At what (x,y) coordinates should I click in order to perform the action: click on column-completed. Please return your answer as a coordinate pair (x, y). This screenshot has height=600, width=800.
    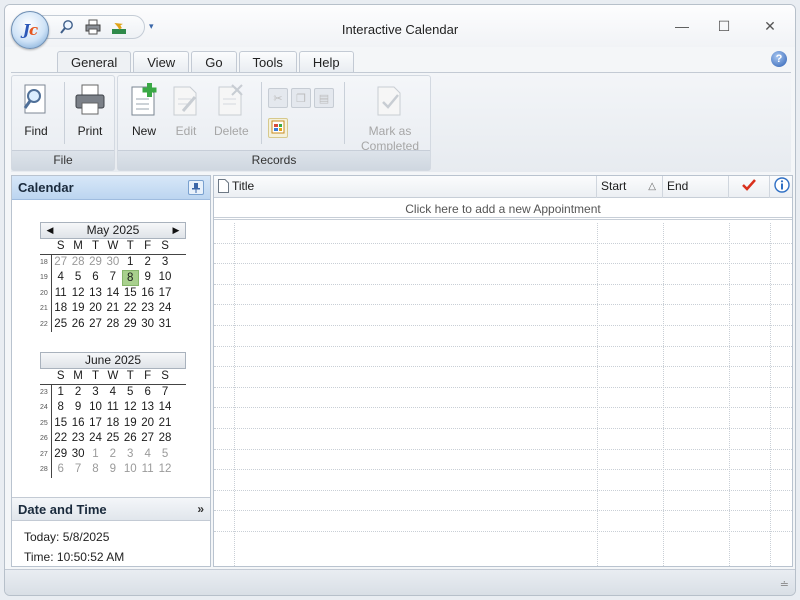
    Looking at the image, I should click on (749, 187).